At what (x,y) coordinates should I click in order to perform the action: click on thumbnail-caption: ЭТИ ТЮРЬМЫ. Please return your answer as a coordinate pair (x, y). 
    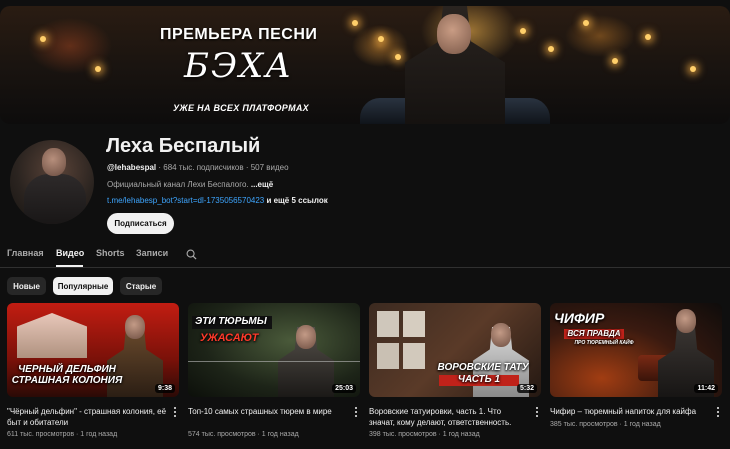
    Looking at the image, I should click on (232, 322).